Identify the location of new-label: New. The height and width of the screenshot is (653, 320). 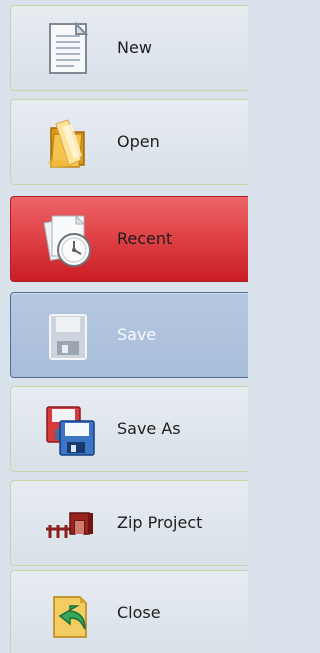
(134, 47).